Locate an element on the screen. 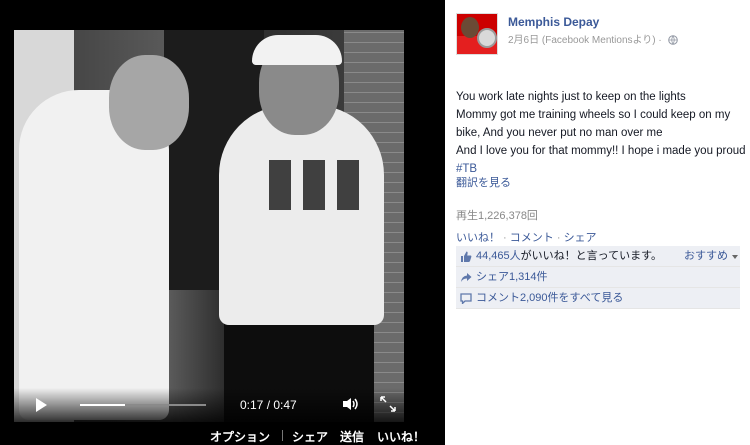 Image resolution: width=750 pixels, height=445 pixels. play-icon is located at coordinates (41, 405).